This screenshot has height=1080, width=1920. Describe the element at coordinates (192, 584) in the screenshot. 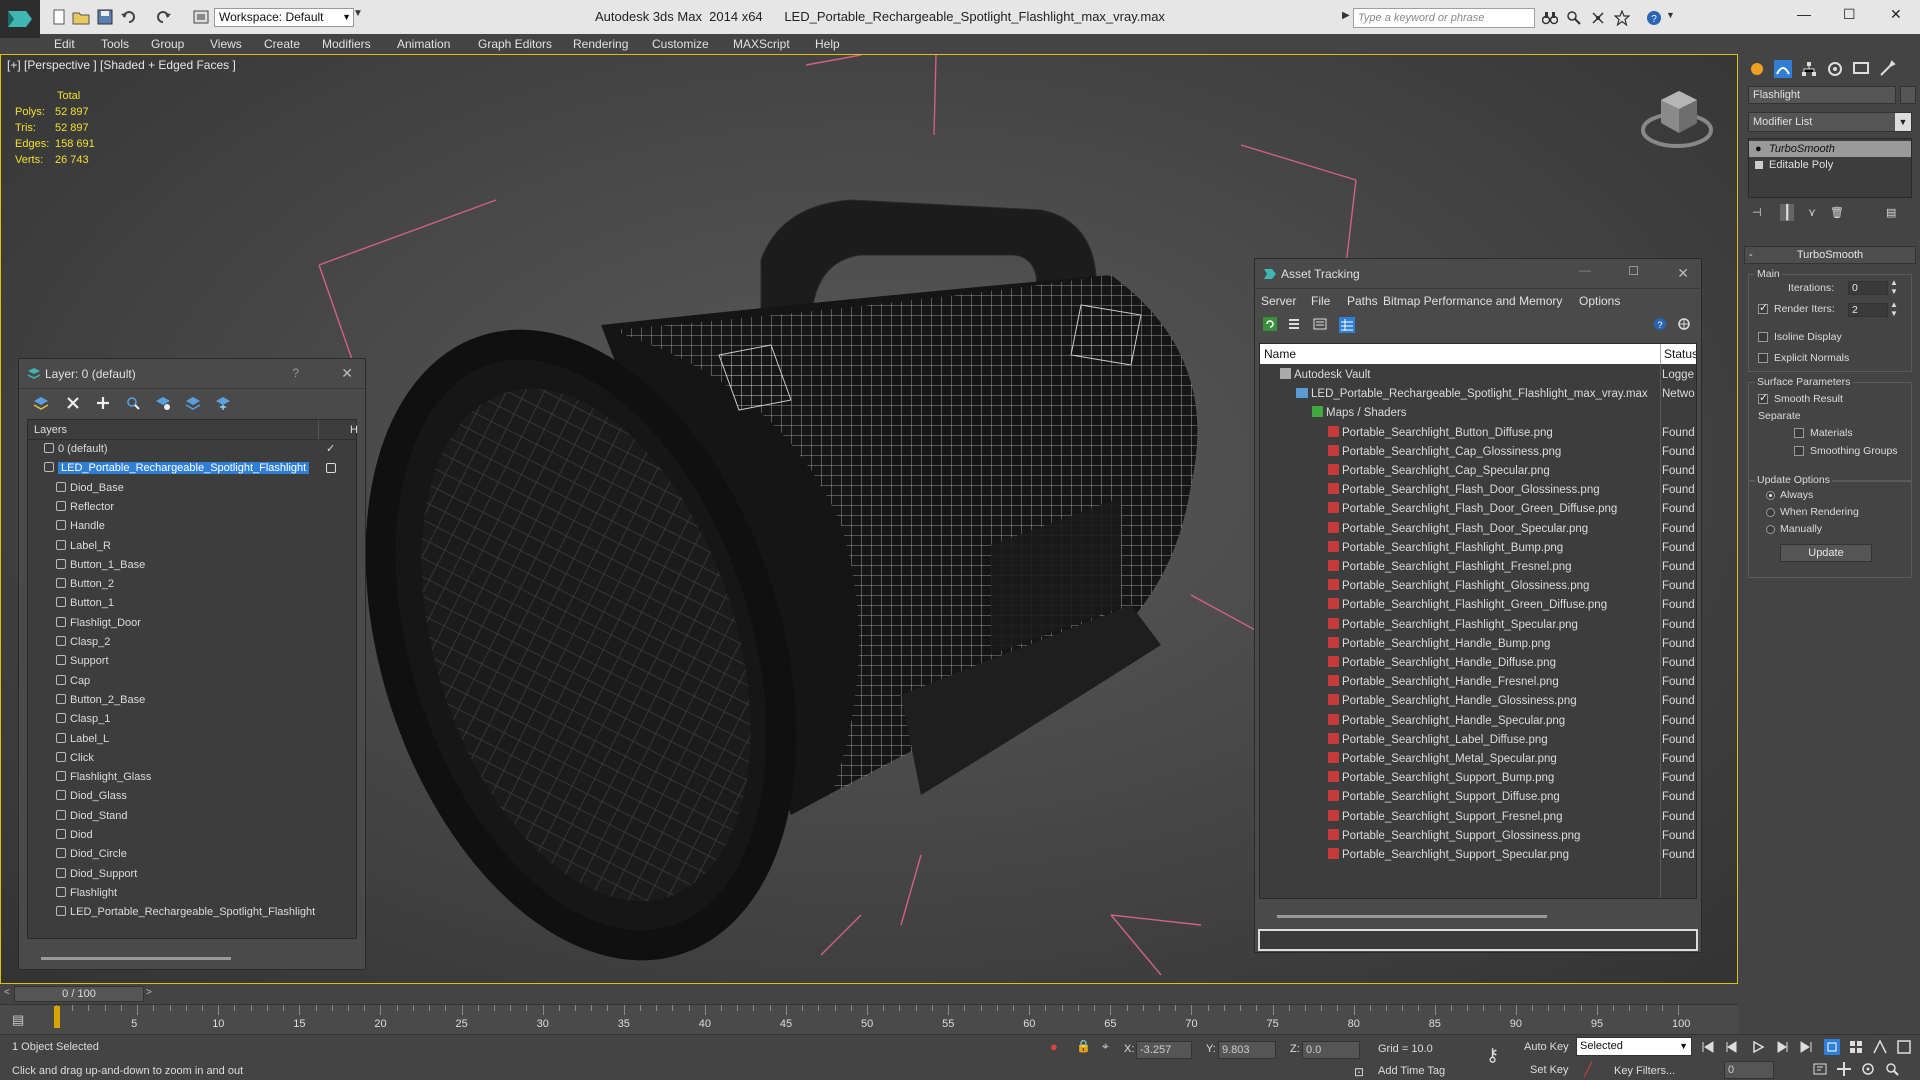

I see `layer-object-row: Button_2` at that location.